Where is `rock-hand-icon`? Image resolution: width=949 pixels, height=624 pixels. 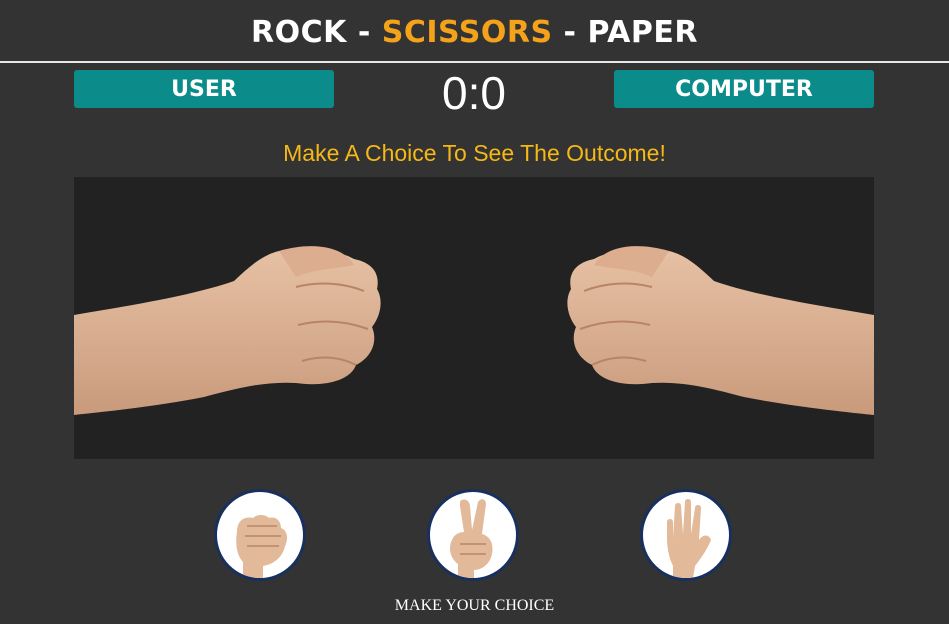 rock-hand-icon is located at coordinates (262, 546).